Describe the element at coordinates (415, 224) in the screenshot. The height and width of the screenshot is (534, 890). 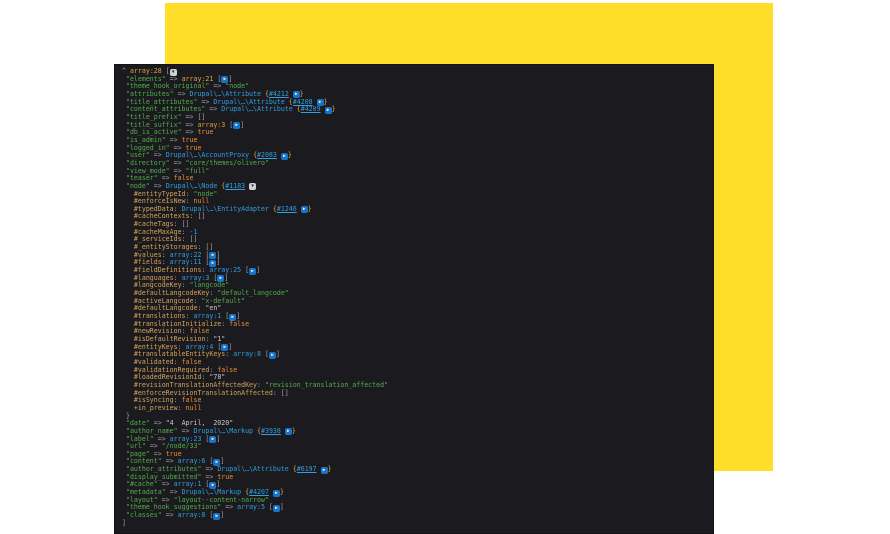
I see `dump-line: #cacheTags: []` at that location.